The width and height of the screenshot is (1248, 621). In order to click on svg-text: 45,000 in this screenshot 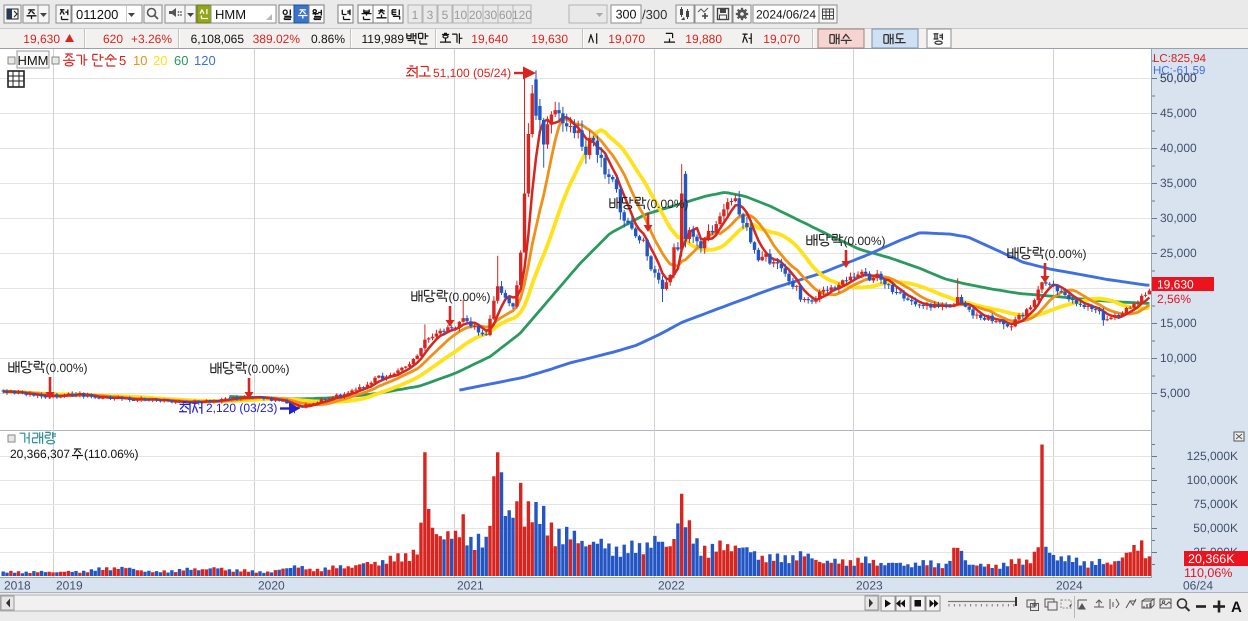, I will do `click(1178, 113)`.